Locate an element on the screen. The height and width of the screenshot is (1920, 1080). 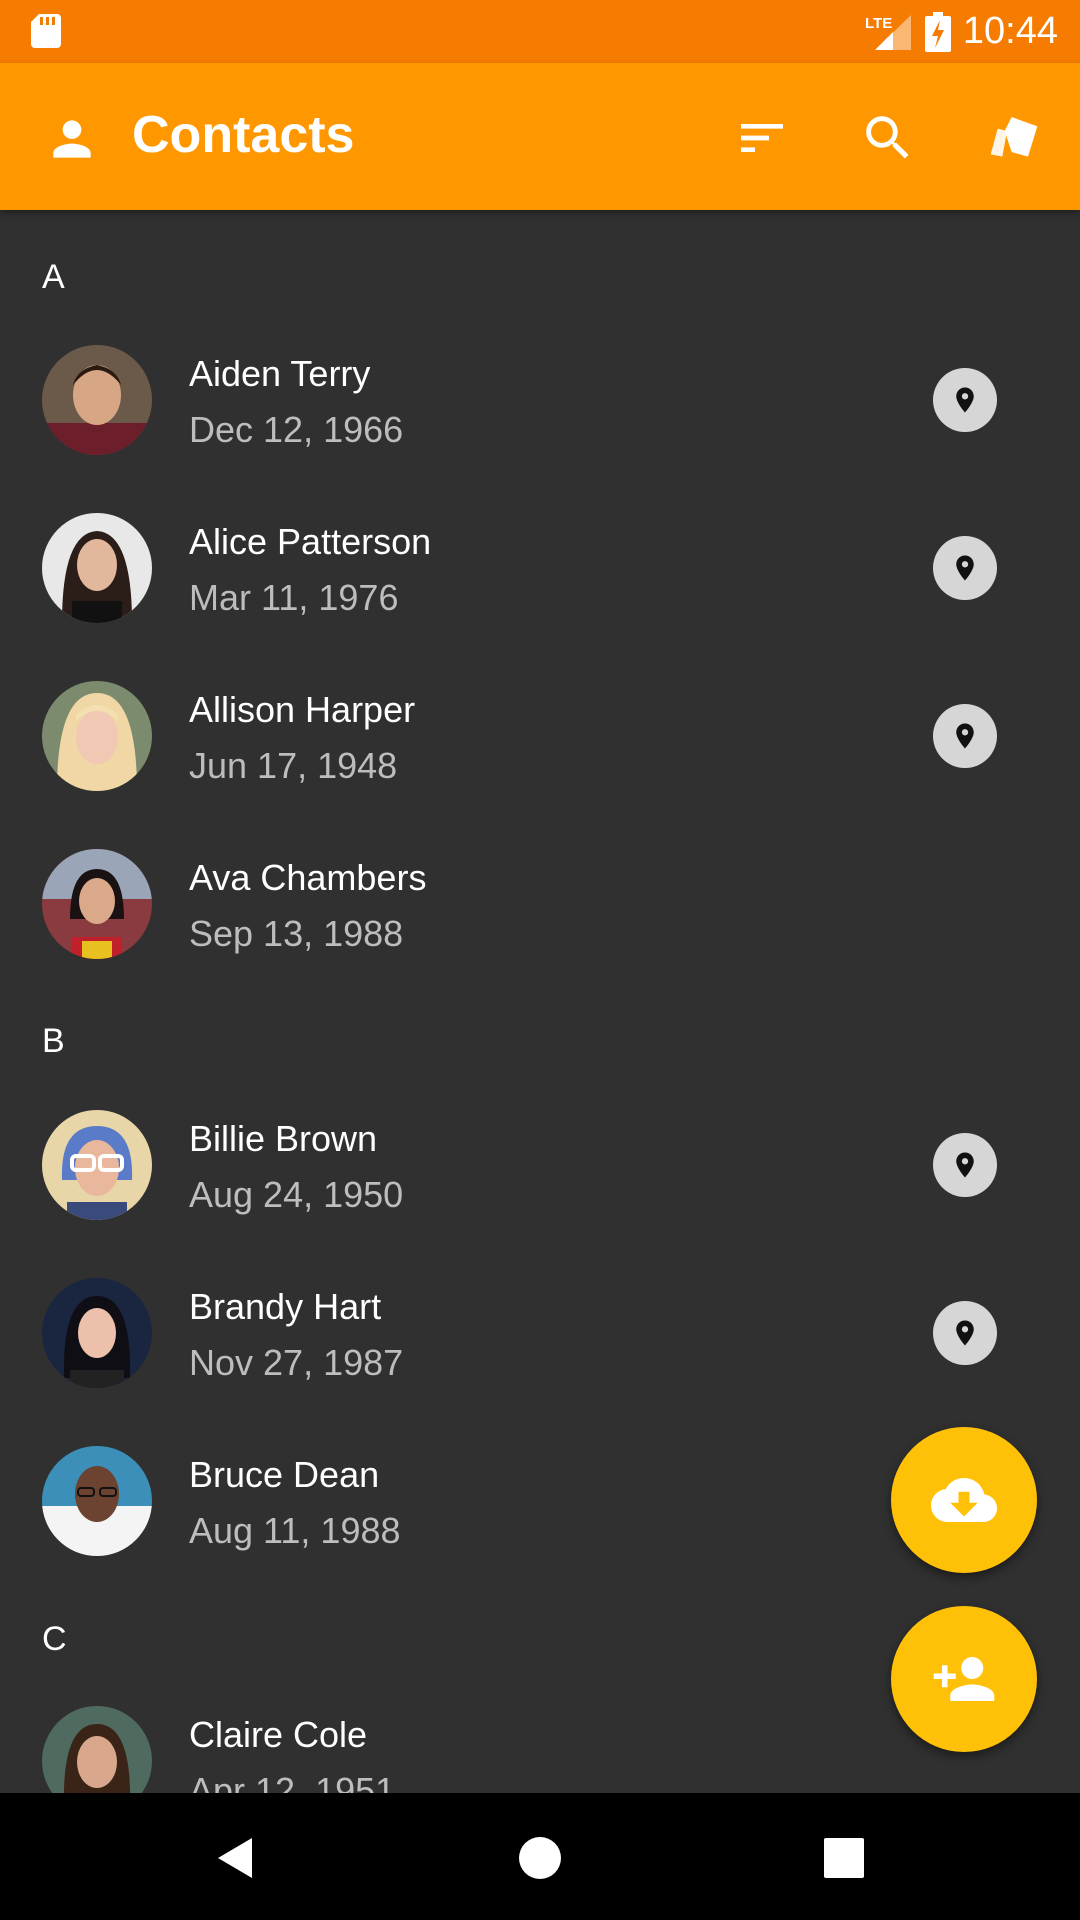
recents-icon is located at coordinates (844, 1858).